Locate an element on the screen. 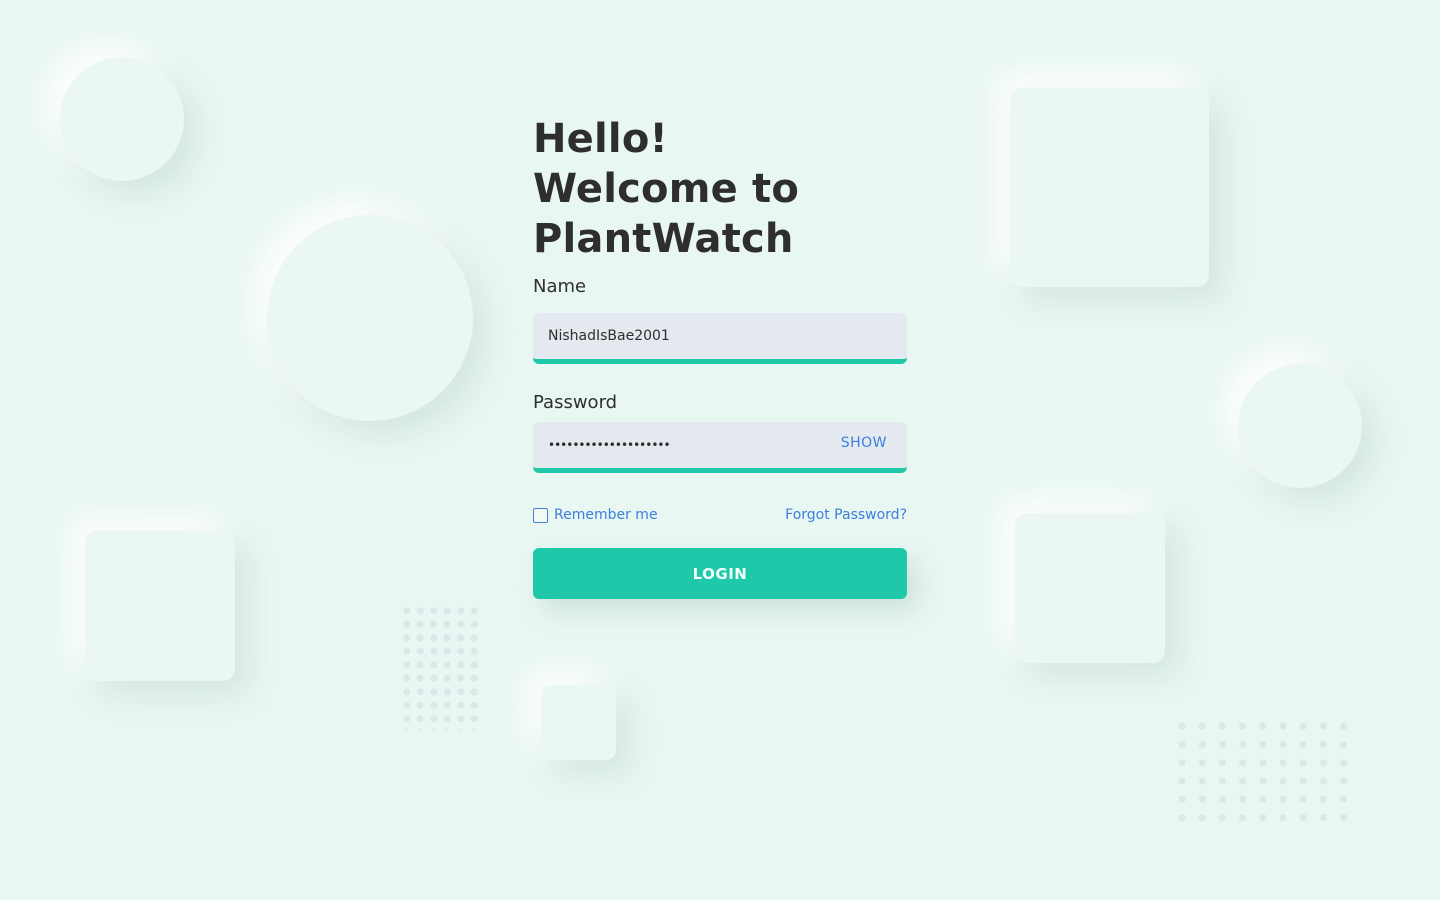  show-password-button: SHOW is located at coordinates (864, 443).